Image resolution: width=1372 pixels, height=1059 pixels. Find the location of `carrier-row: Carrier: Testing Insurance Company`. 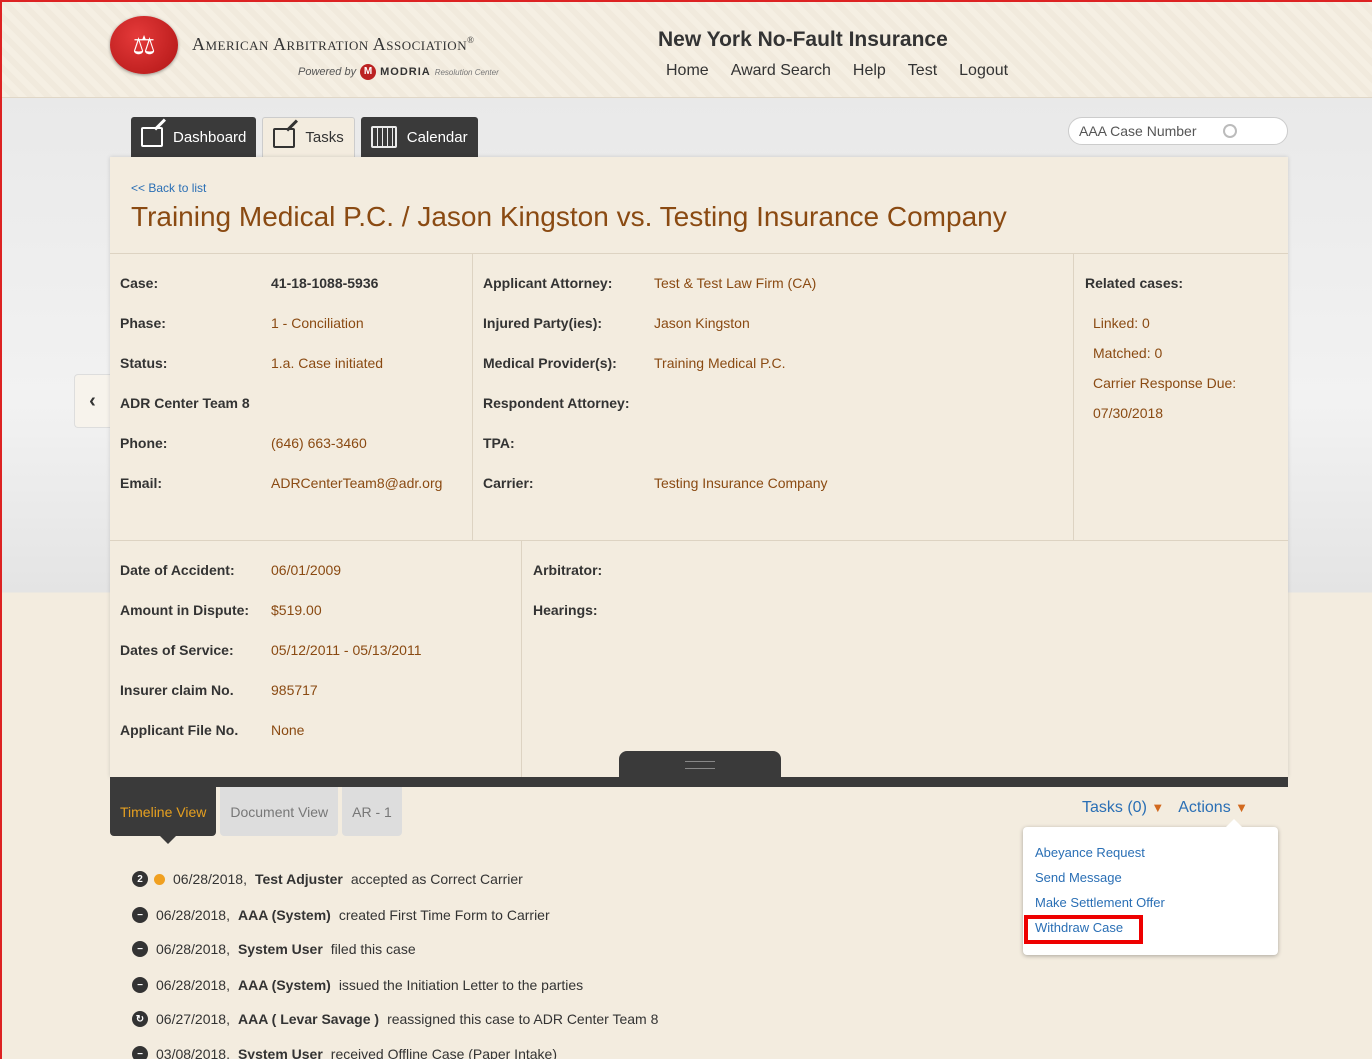

carrier-row: Carrier: Testing Insurance Company is located at coordinates (655, 483).